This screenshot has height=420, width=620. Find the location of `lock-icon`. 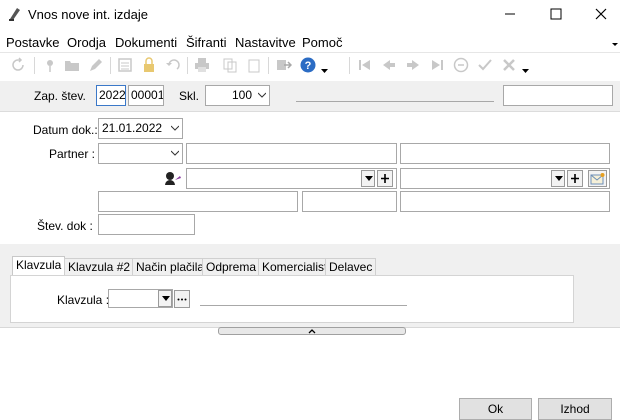

lock-icon is located at coordinates (149, 65).